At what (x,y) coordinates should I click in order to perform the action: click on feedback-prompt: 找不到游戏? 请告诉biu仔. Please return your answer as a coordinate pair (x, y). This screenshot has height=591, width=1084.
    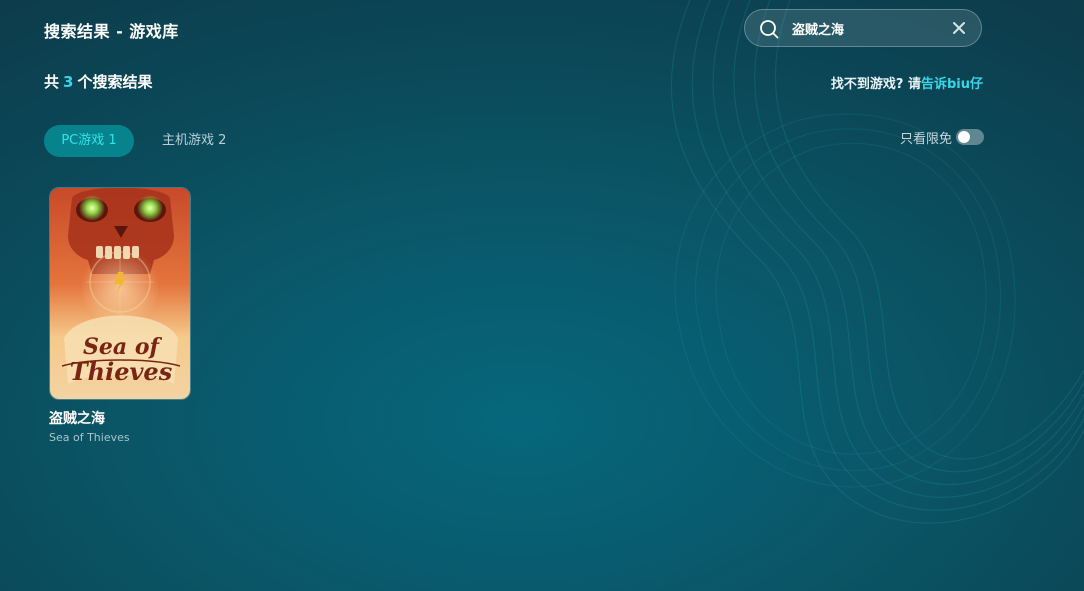
    Looking at the image, I should click on (907, 82).